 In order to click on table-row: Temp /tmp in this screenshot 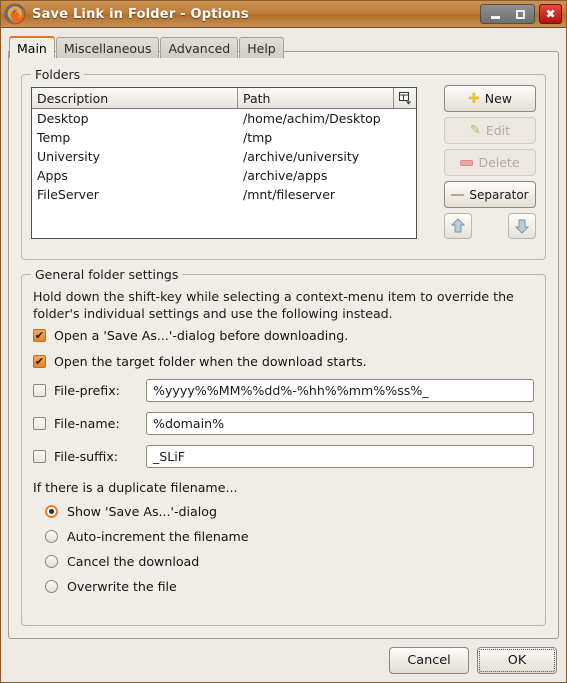, I will do `click(224, 137)`.